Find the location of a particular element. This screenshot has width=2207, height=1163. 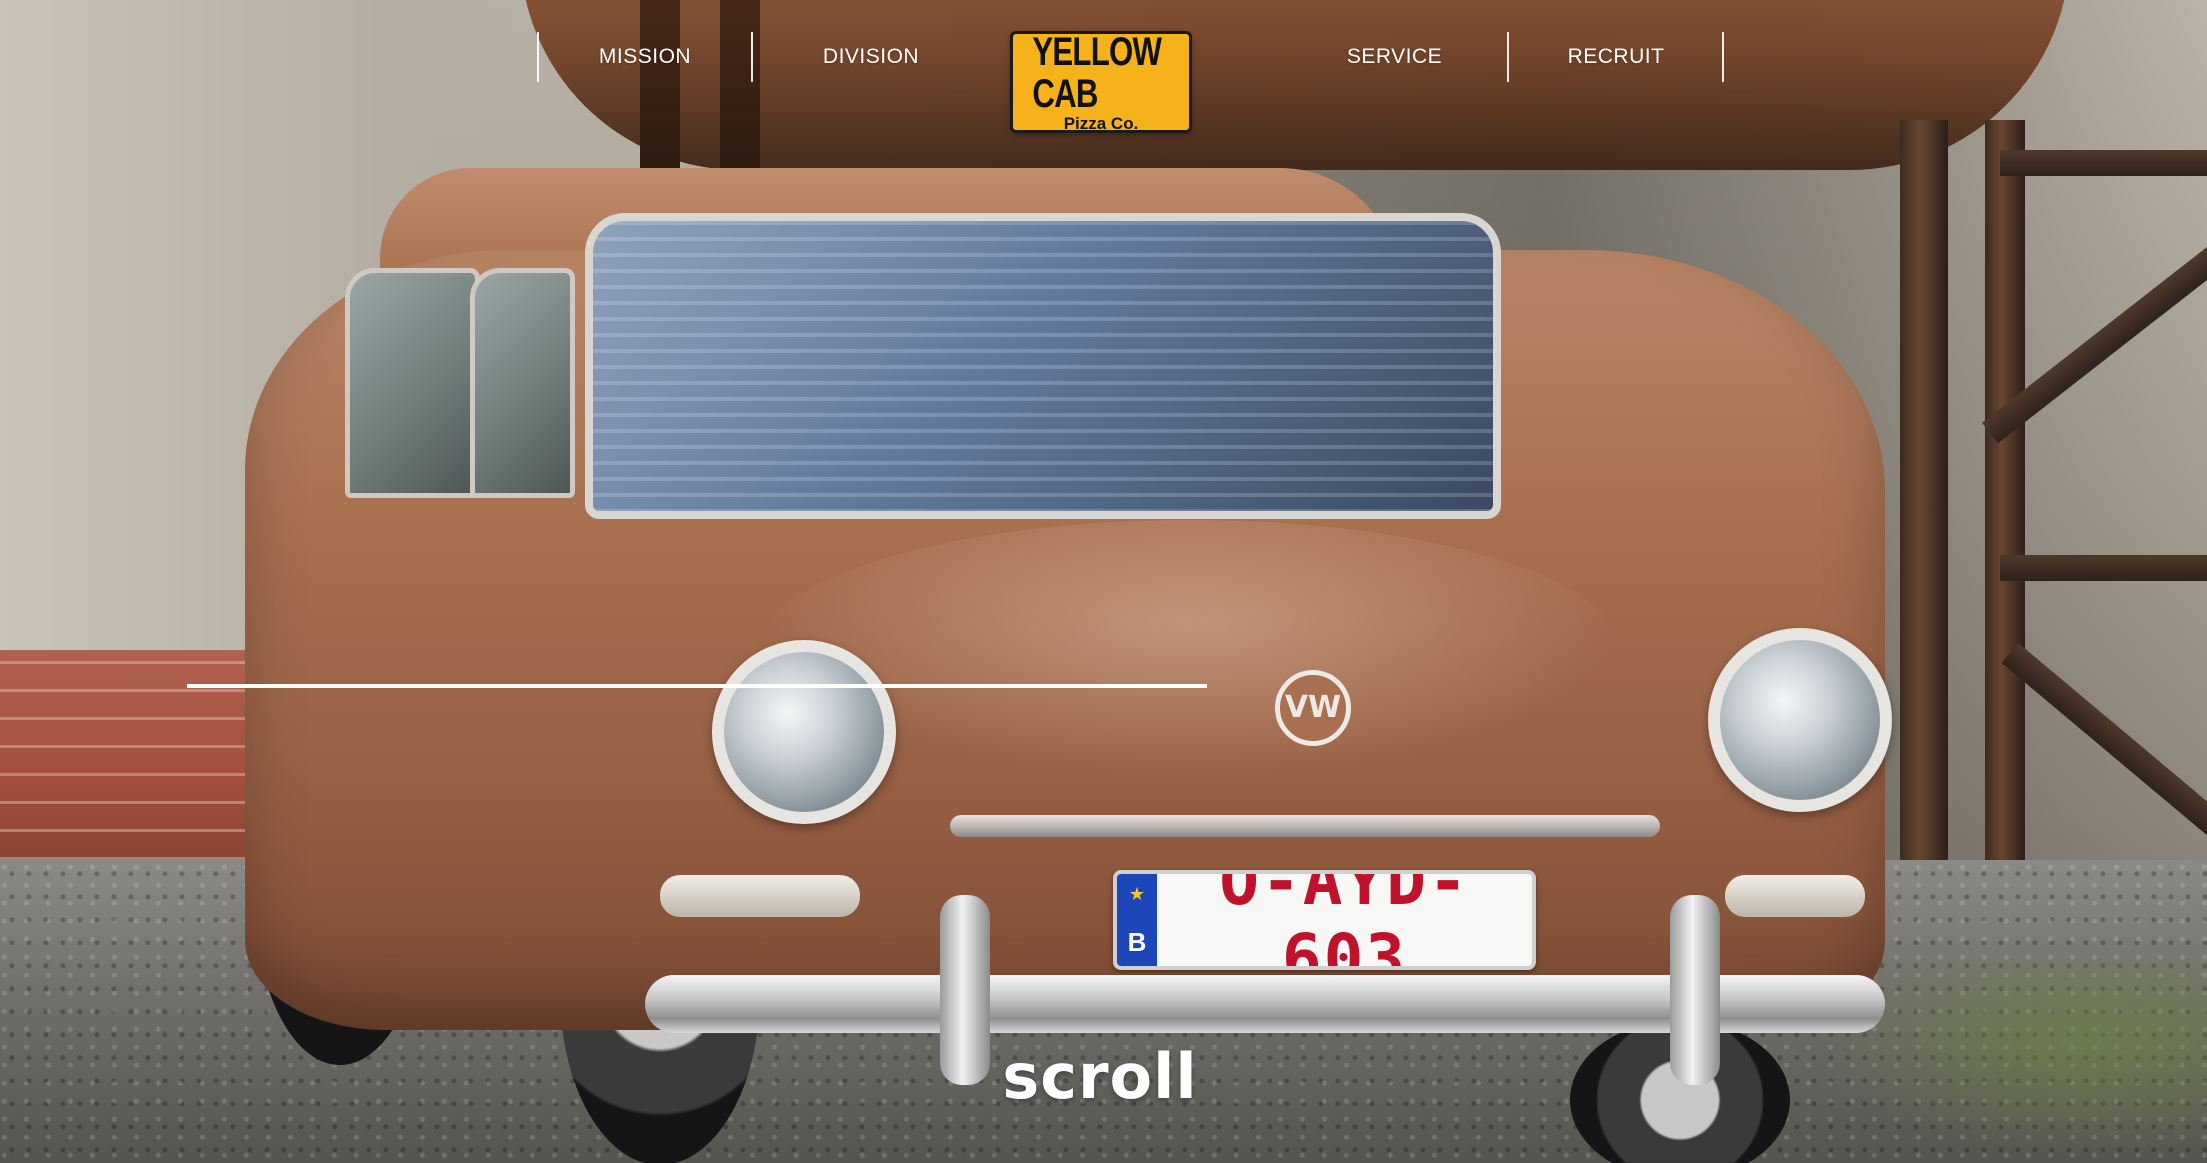

logo-wordmark: YELLOW CAB is located at coordinates (1097, 73).